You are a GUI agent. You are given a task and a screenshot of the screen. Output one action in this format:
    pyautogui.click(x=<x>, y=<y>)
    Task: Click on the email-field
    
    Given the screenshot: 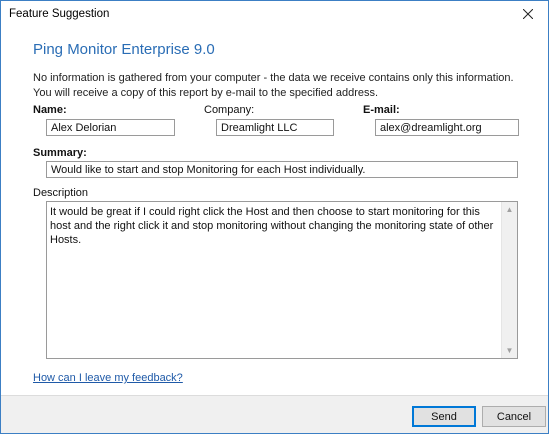 What is the action you would take?
    pyautogui.click(x=447, y=127)
    